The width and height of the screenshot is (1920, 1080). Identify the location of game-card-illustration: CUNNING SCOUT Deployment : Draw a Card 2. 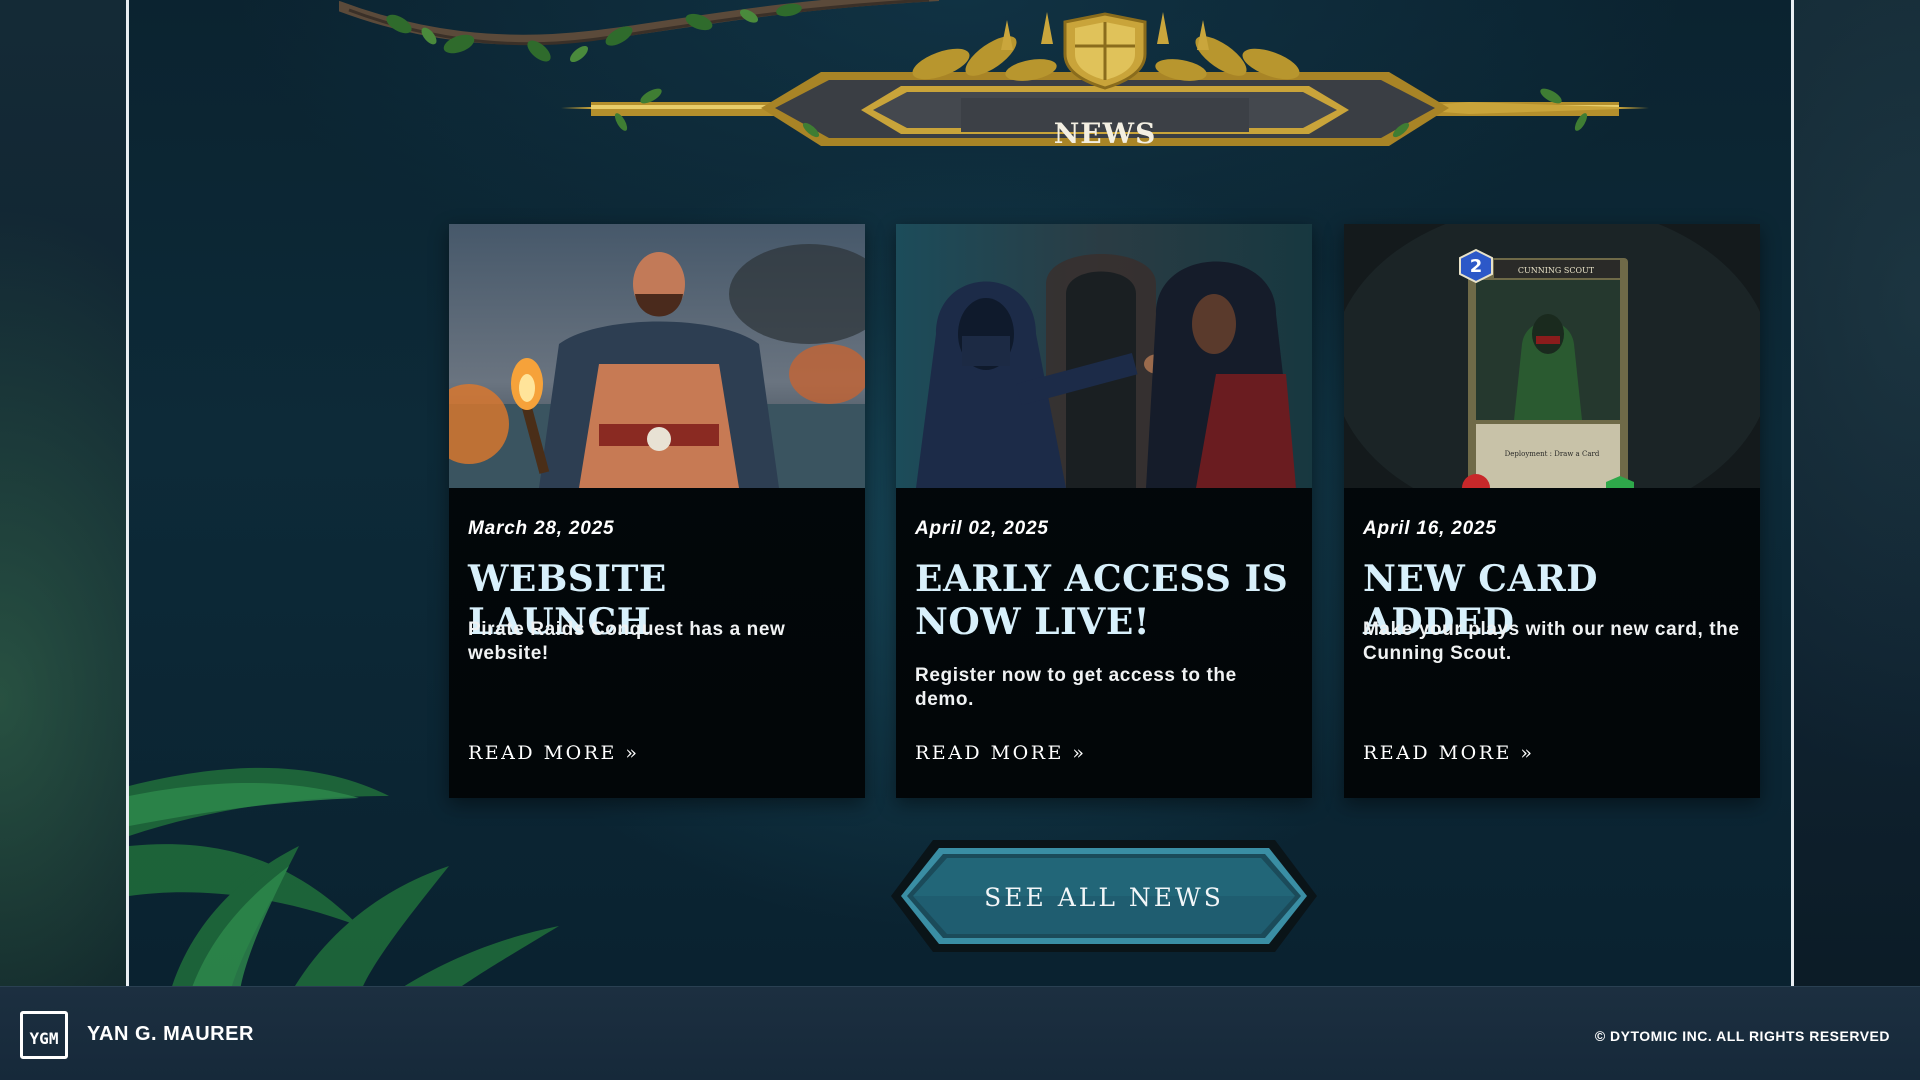
(1552, 356).